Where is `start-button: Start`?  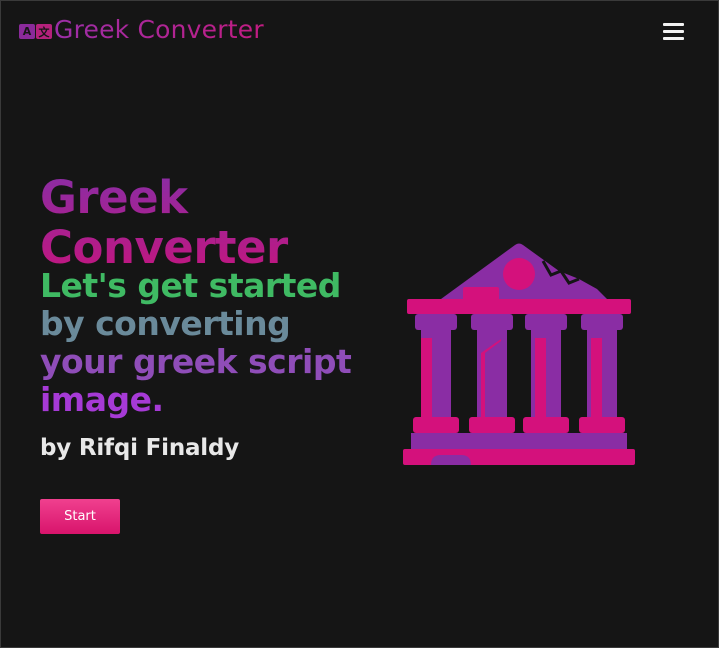 start-button: Start is located at coordinates (80, 516).